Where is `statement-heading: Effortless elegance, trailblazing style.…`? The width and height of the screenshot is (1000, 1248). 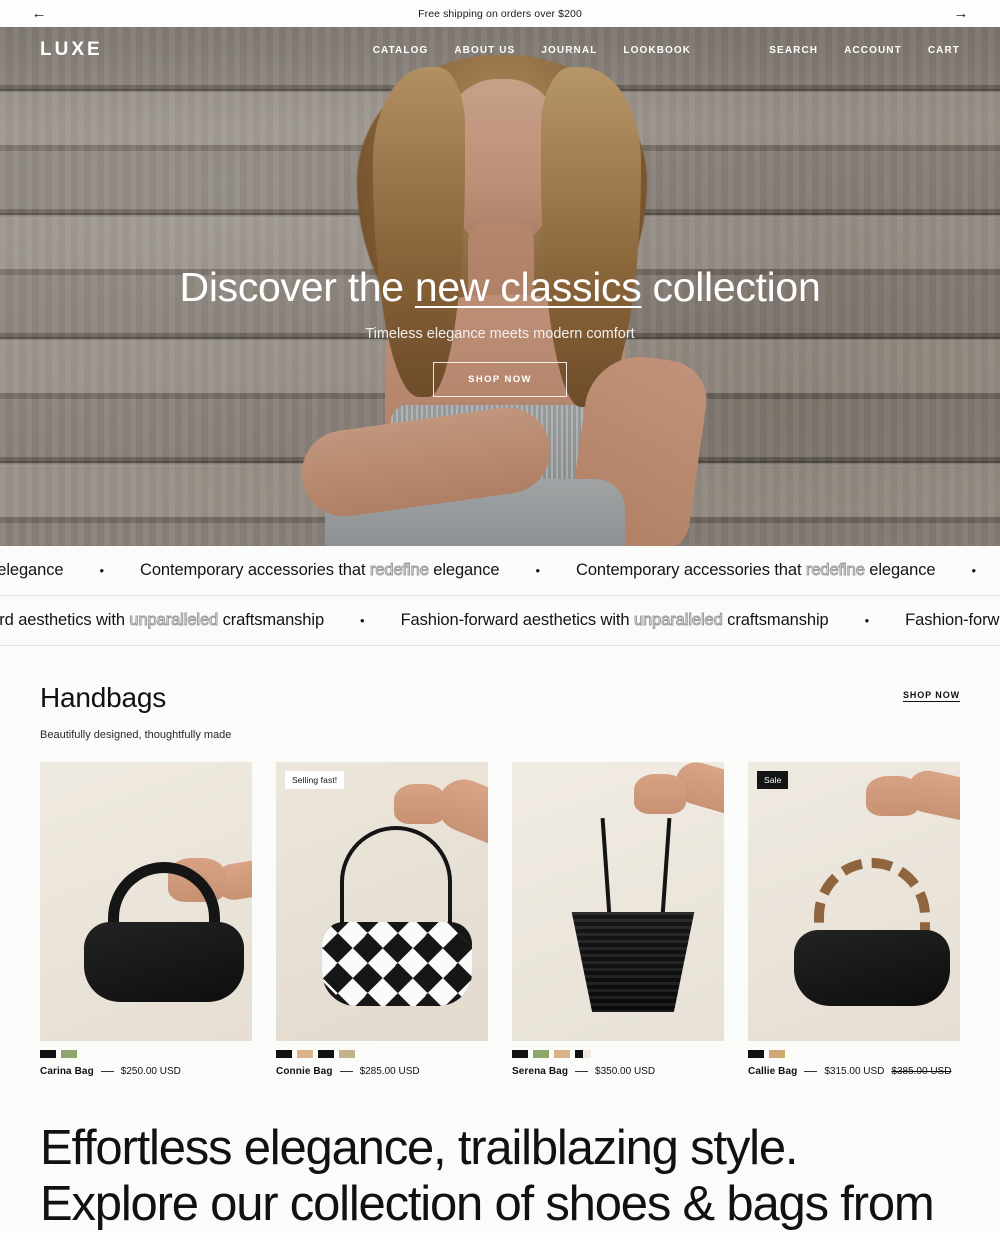 statement-heading: Effortless elegance, trailblazing style.… is located at coordinates (500, 1177).